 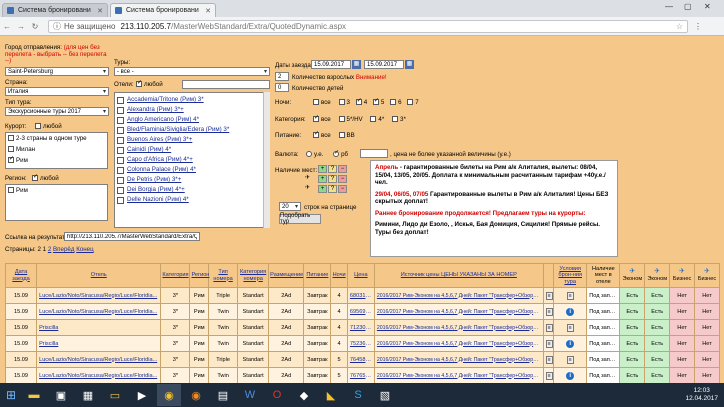 I want to click on date-to-input: 15.09.2017, so click(x=384, y=64).